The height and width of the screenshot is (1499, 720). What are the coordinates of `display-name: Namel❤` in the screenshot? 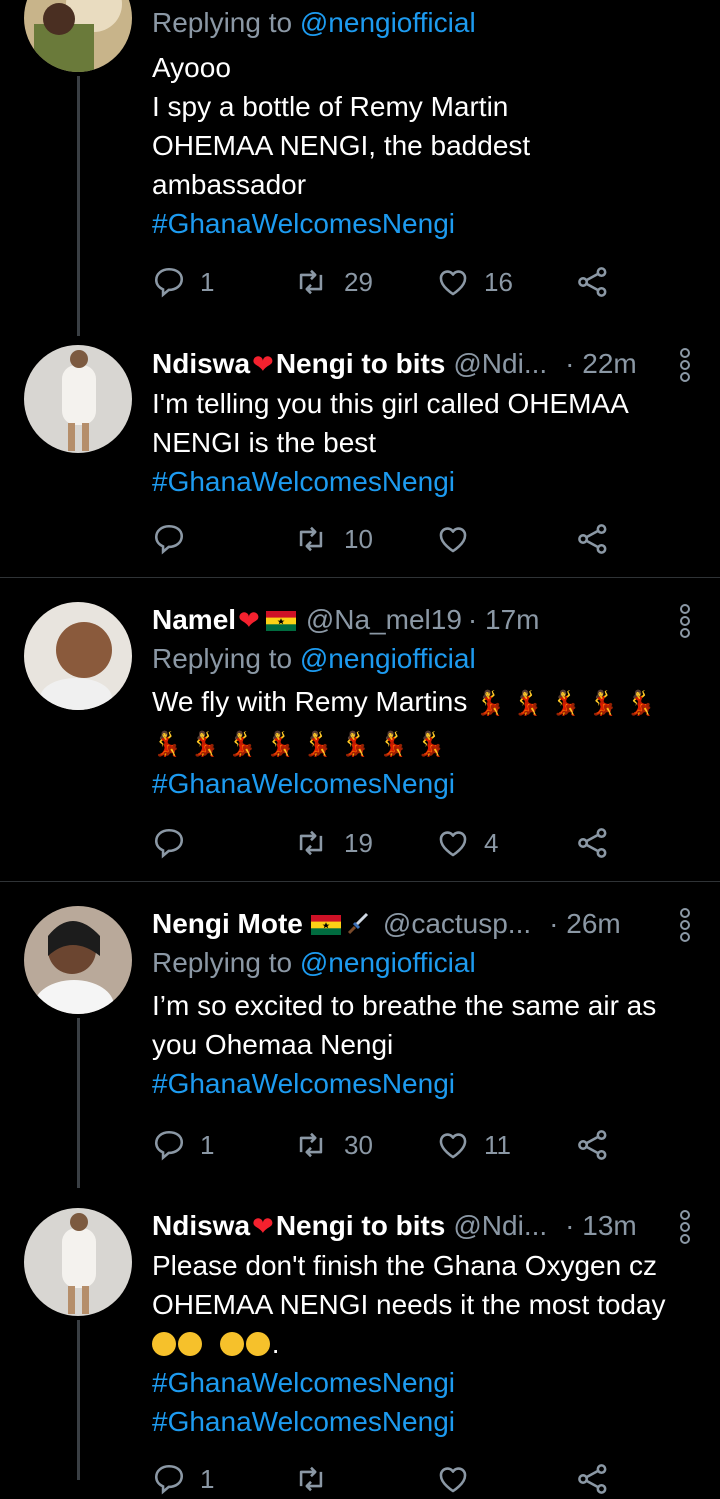 It's located at (226, 620).